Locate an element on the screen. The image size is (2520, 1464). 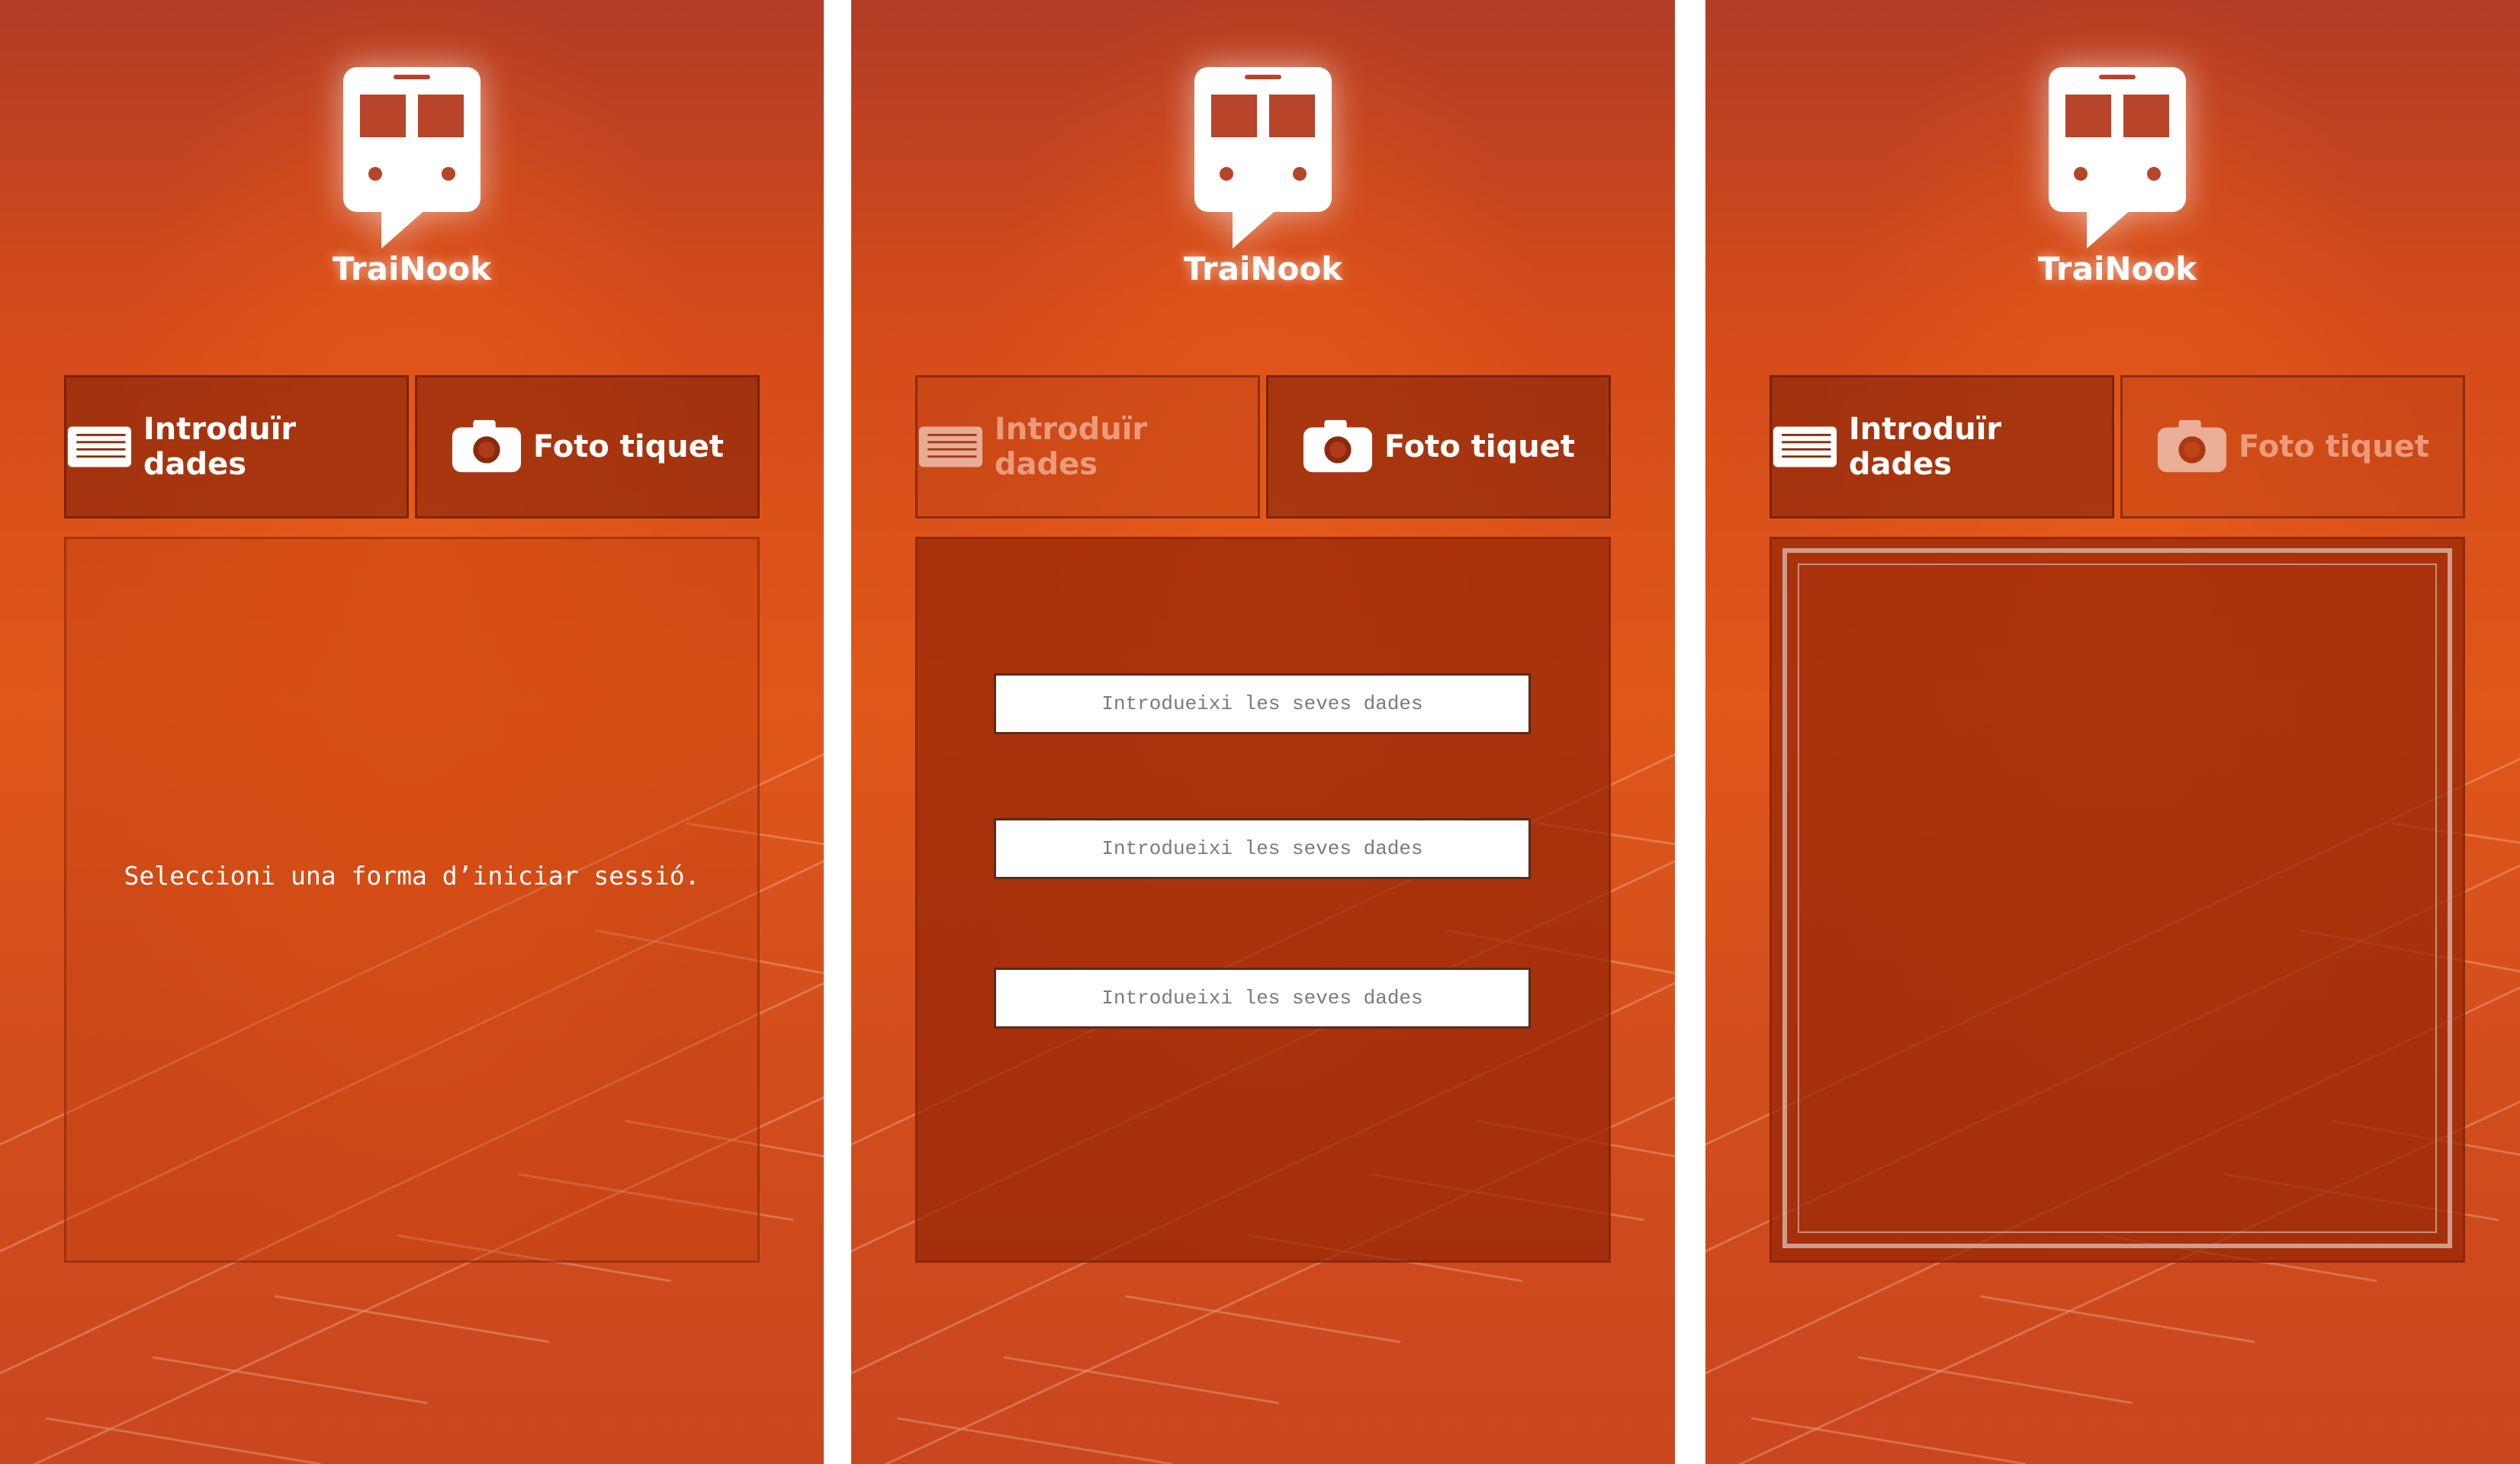
login-prompt-text: Seleccioni una forma d’iniciar sessió. is located at coordinates (412, 876).